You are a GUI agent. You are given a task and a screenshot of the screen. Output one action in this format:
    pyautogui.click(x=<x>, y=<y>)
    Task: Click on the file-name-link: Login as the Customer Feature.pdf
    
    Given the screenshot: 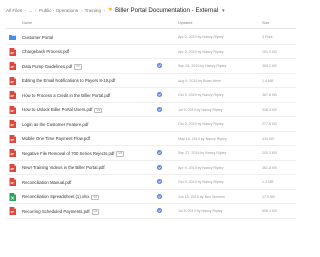 What is the action you would take?
    pyautogui.click(x=55, y=124)
    